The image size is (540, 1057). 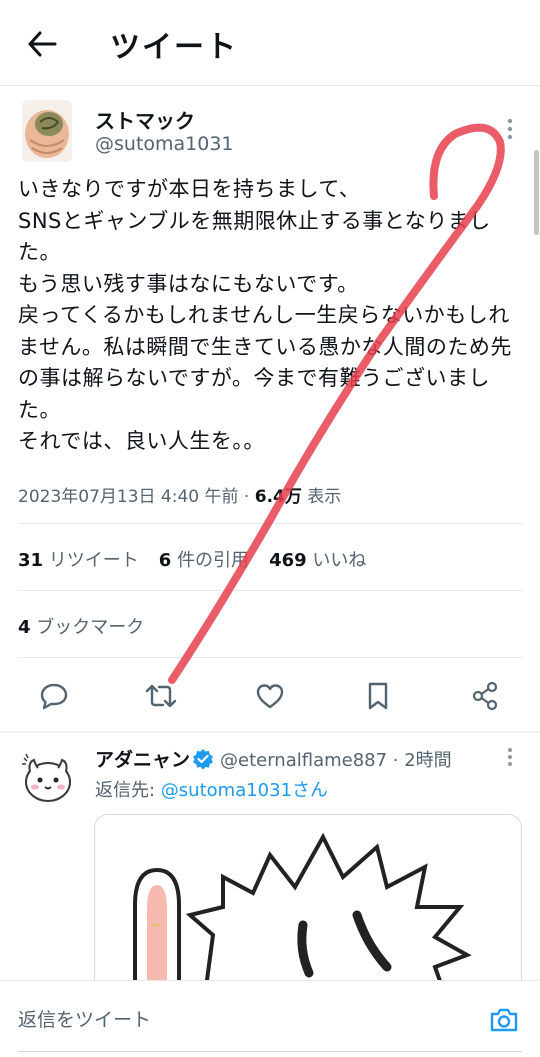 I want to click on back-button, so click(x=42, y=44).